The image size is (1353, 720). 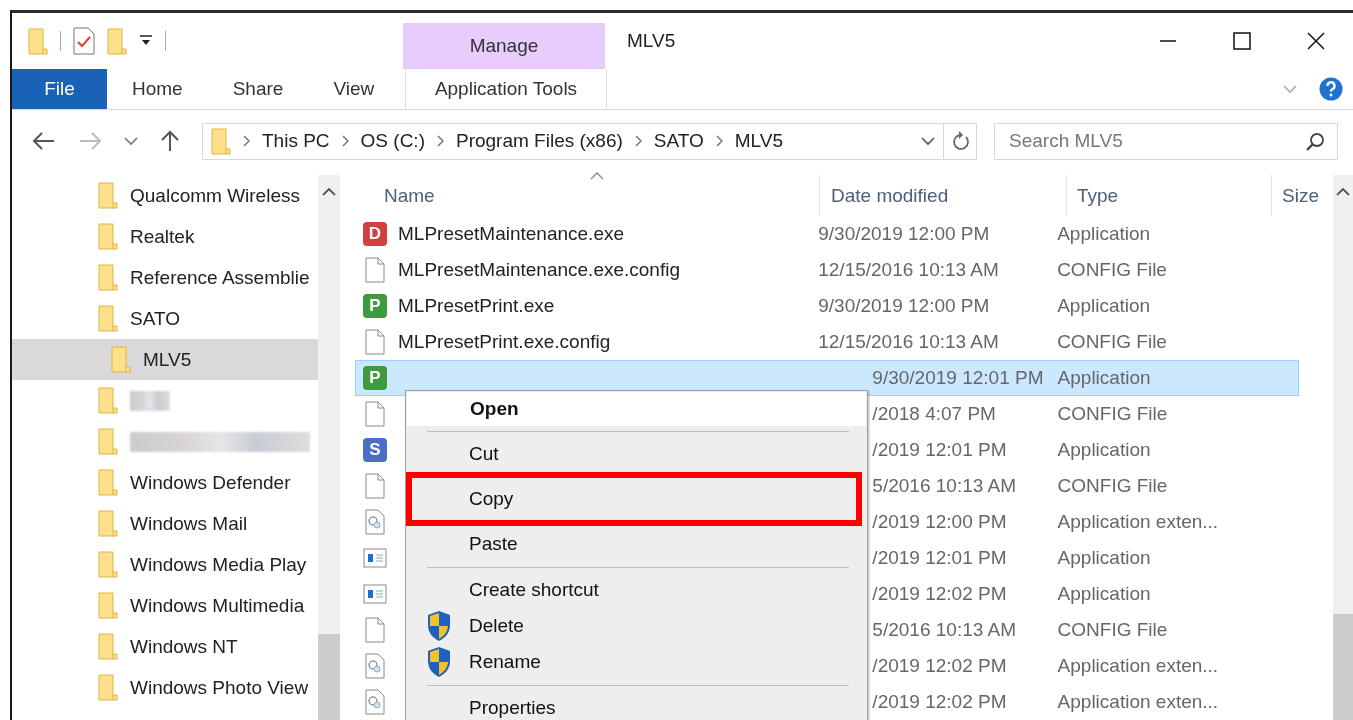 What do you see at coordinates (934, 414) in the screenshot?
I see `date-modified: /2018 4:07 PM` at bounding box center [934, 414].